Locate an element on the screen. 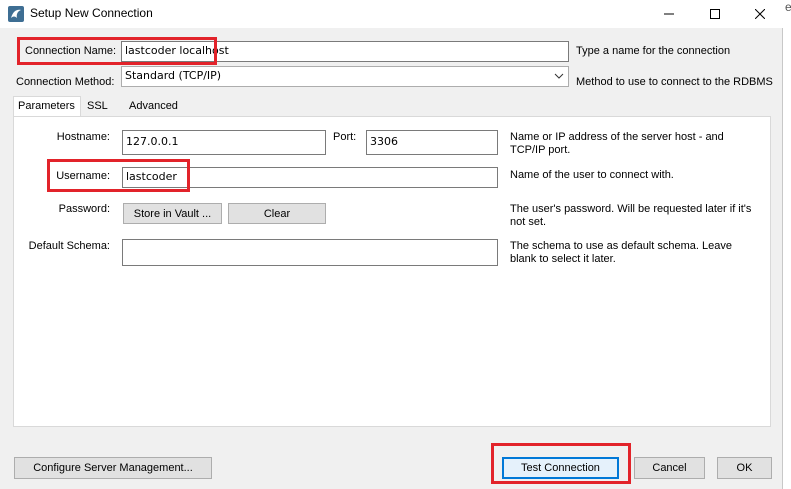 The height and width of the screenshot is (489, 791). connection-name-input: lastcoder localhost is located at coordinates (345, 51).